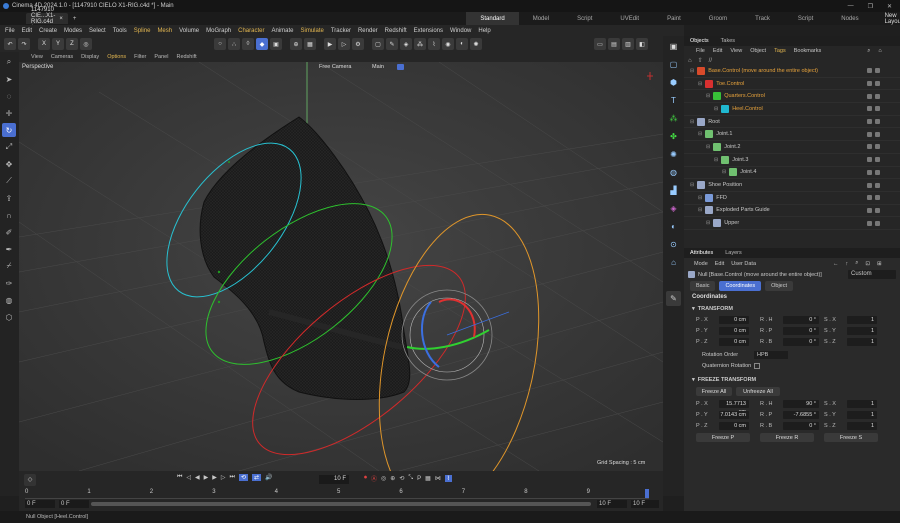  I want to click on freeze-r-button: Freeze R, so click(787, 437).